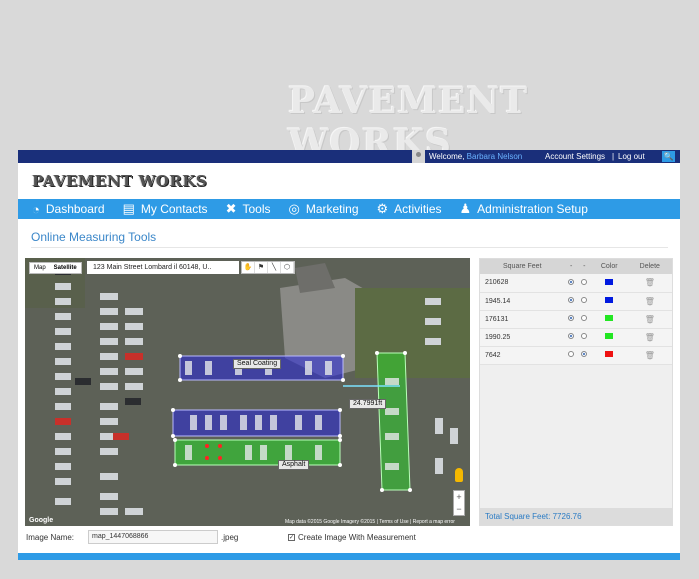  Describe the element at coordinates (128, 208) in the screenshot. I see `contacts-icon: ▤` at that location.